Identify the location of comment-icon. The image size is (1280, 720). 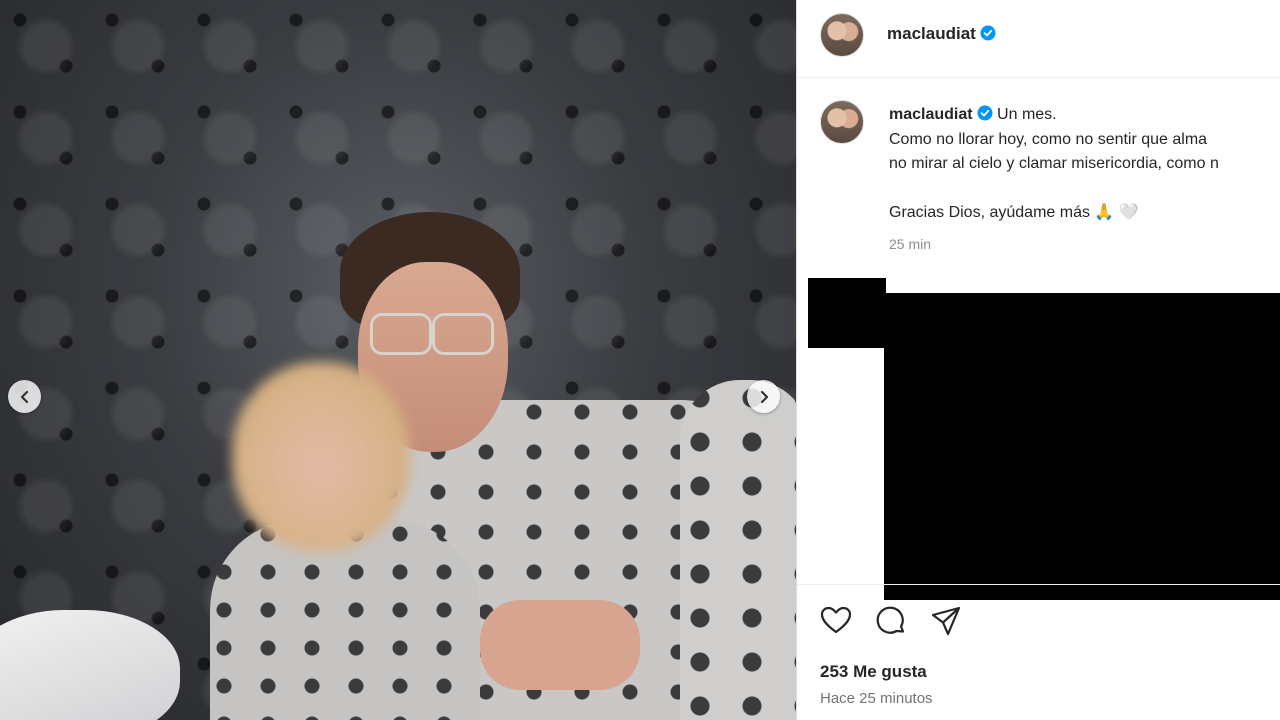
(890, 620).